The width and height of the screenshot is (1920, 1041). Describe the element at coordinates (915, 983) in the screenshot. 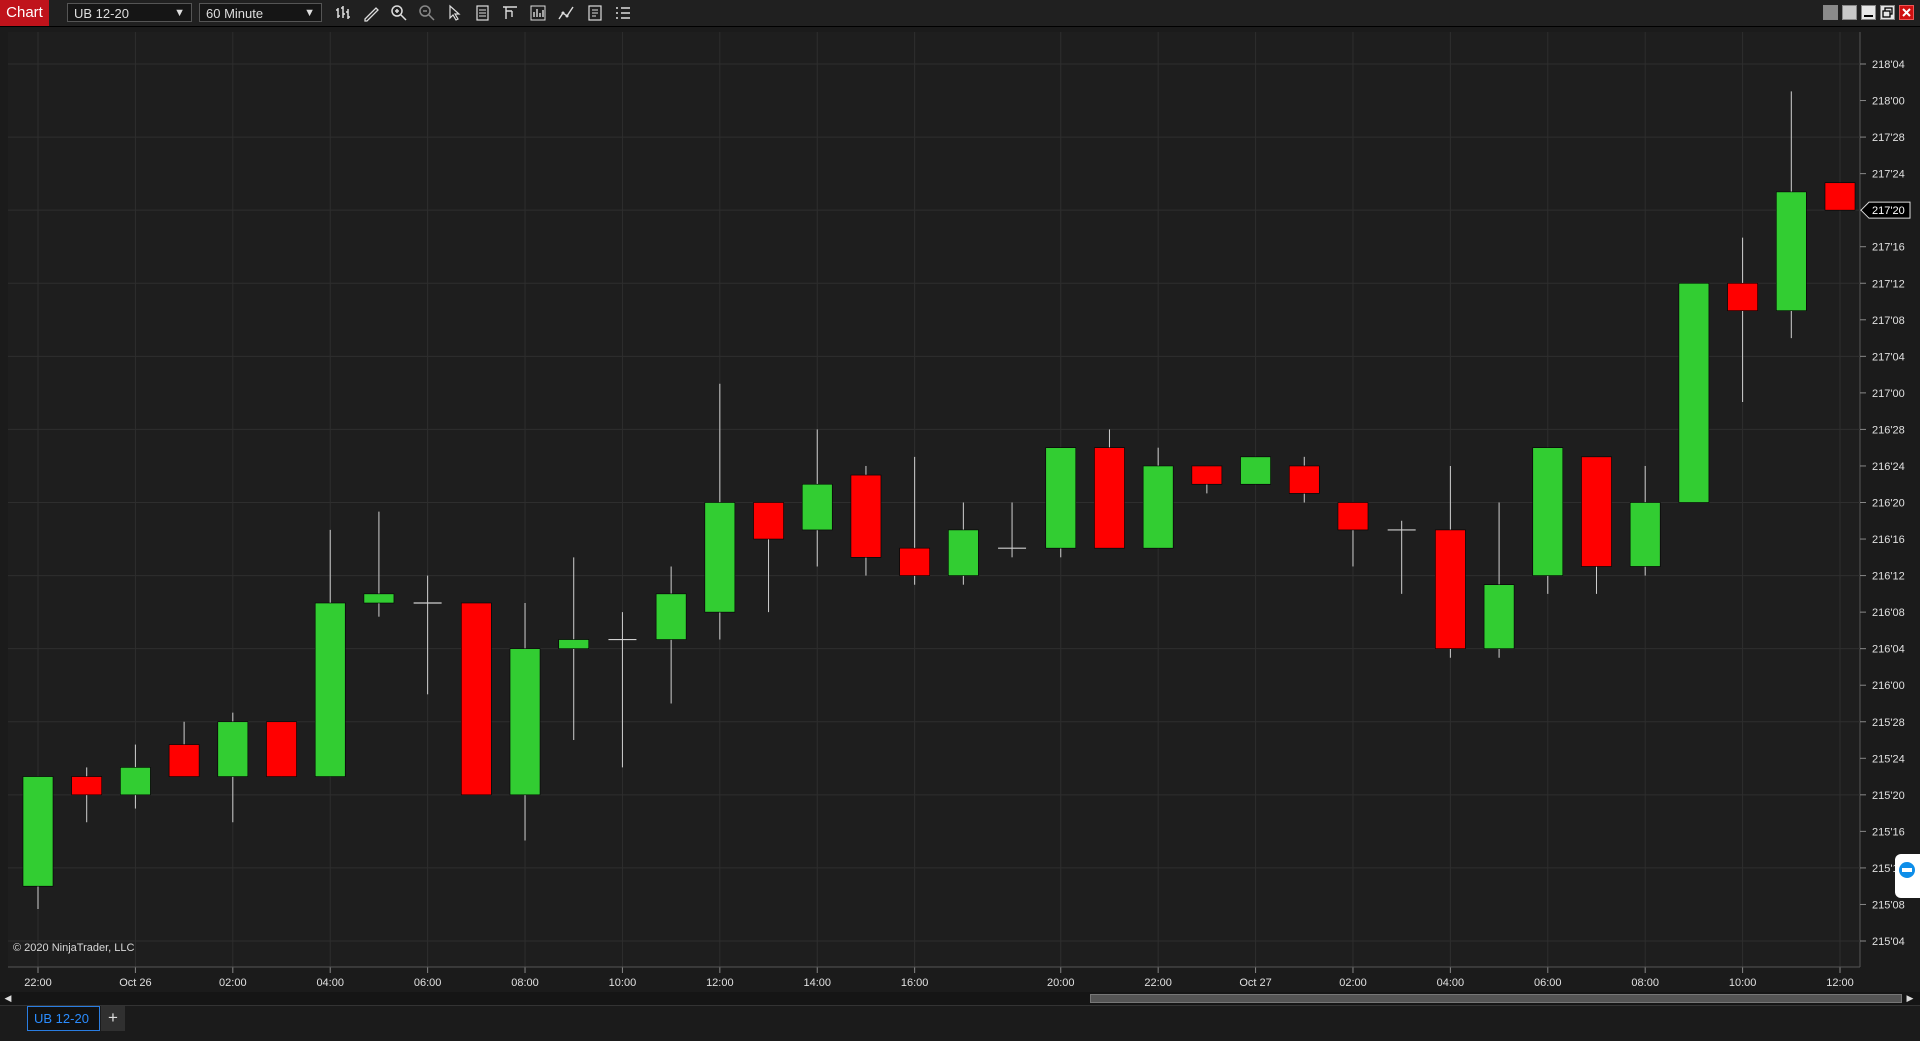

I see `time-tick-label: 16:00` at that location.